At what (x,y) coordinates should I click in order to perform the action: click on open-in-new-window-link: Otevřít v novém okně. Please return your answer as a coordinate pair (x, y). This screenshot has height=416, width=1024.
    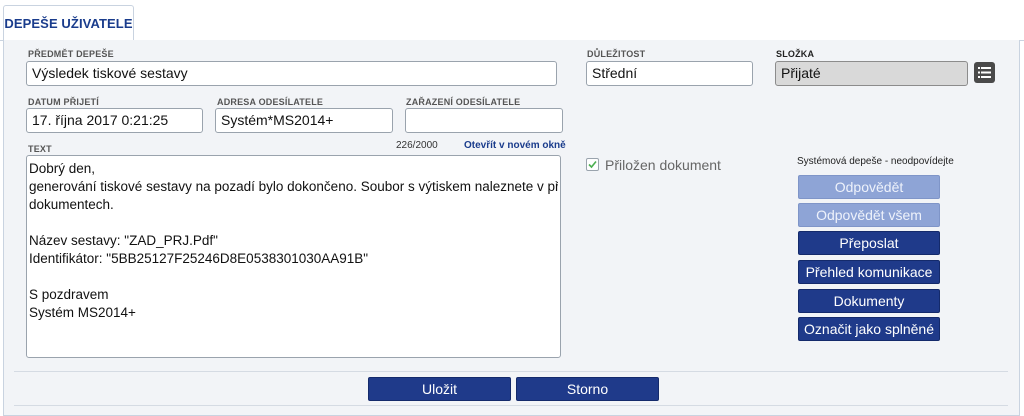
    Looking at the image, I should click on (515, 145).